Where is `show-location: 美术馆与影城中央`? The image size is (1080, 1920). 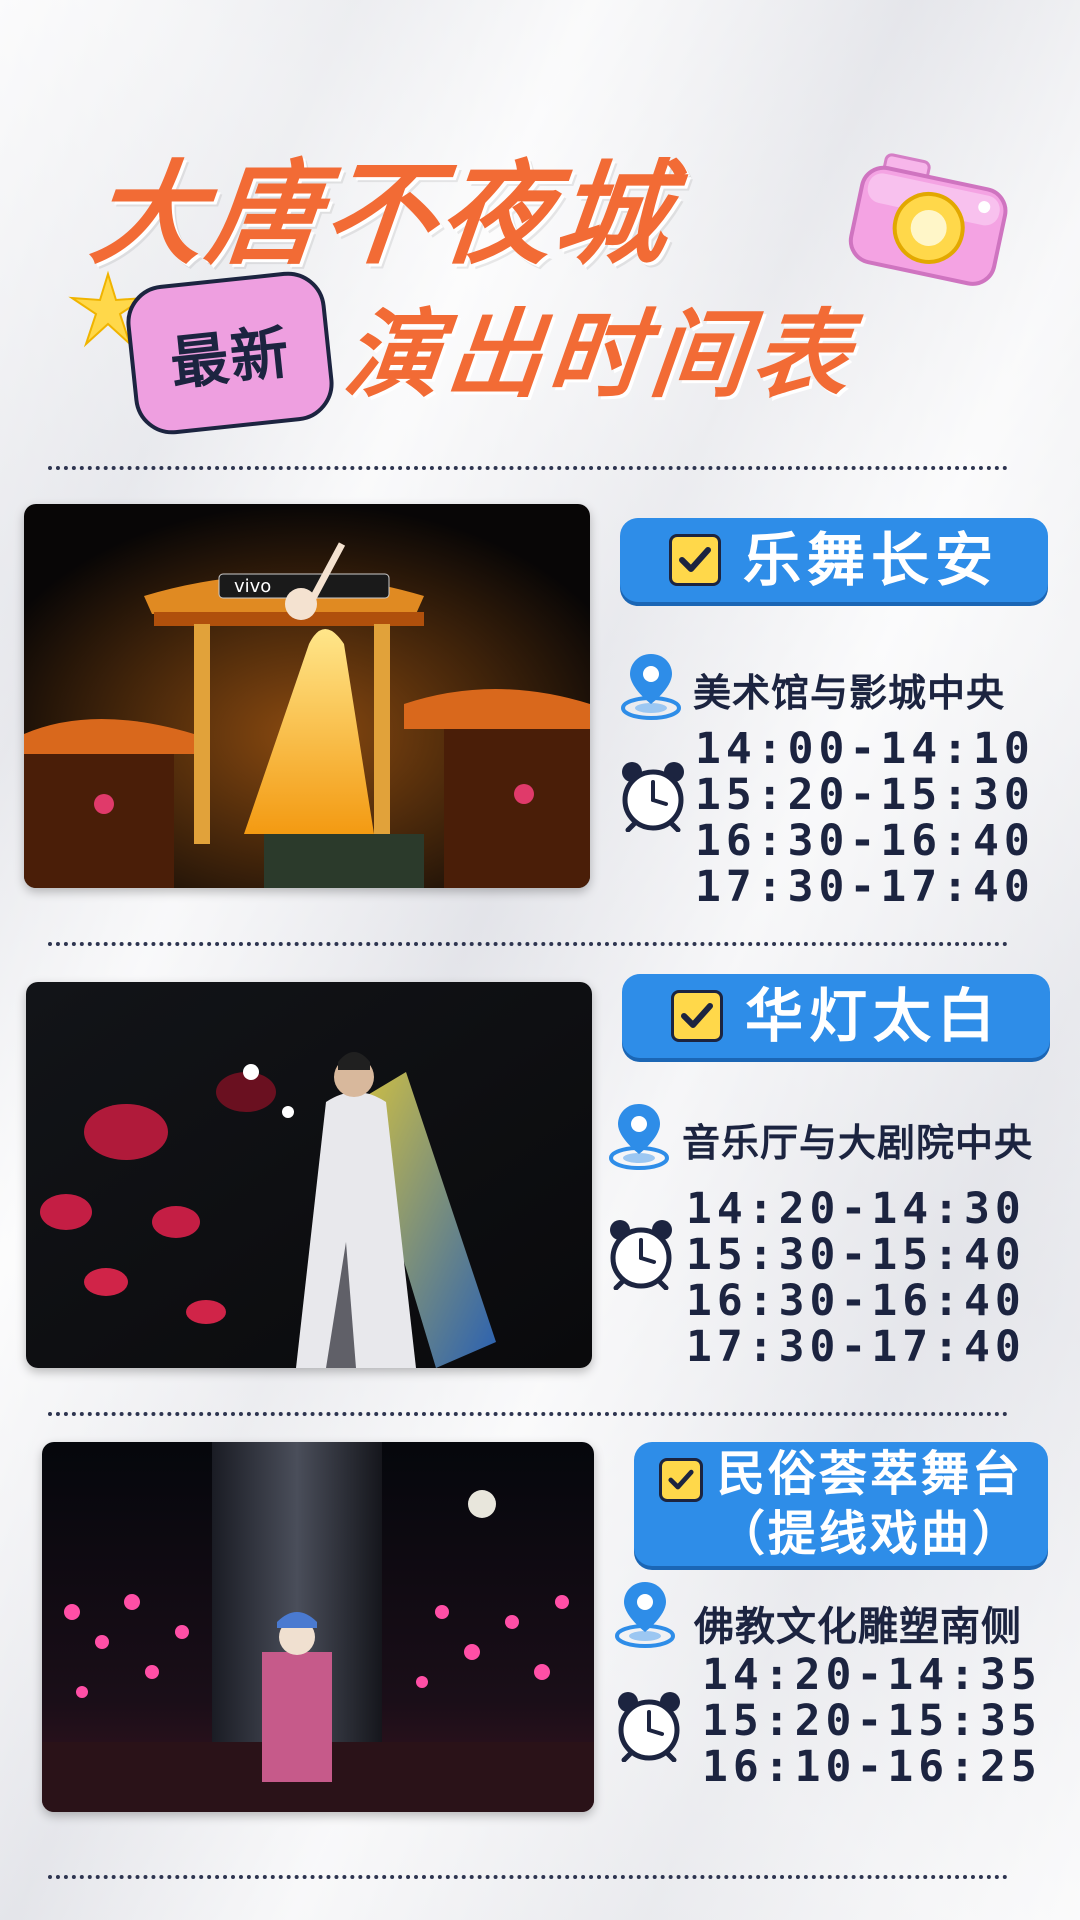
show-location: 美术馆与影城中央 is located at coordinates (849, 693).